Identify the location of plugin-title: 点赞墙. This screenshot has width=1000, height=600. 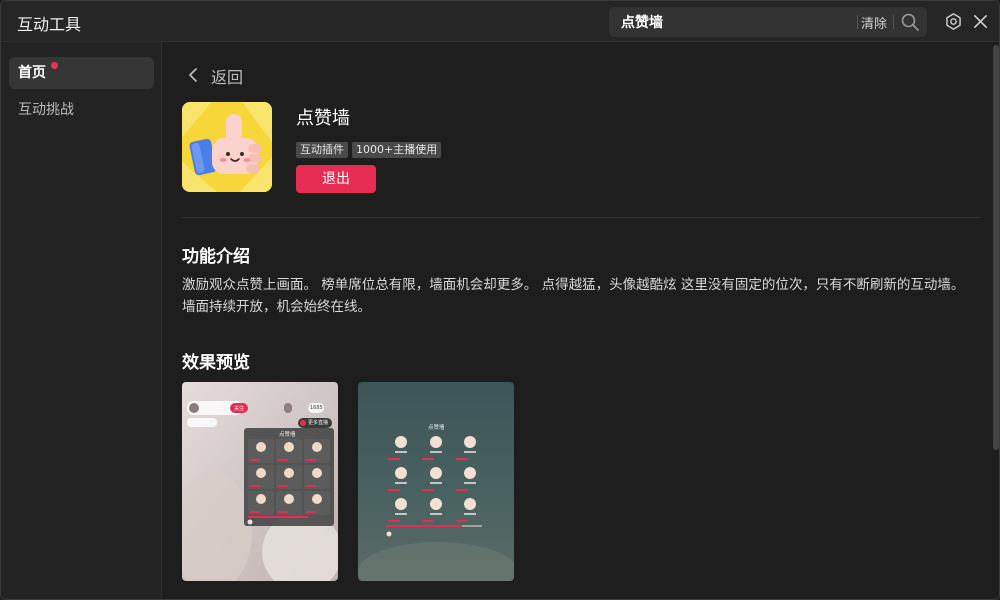
(323, 118).